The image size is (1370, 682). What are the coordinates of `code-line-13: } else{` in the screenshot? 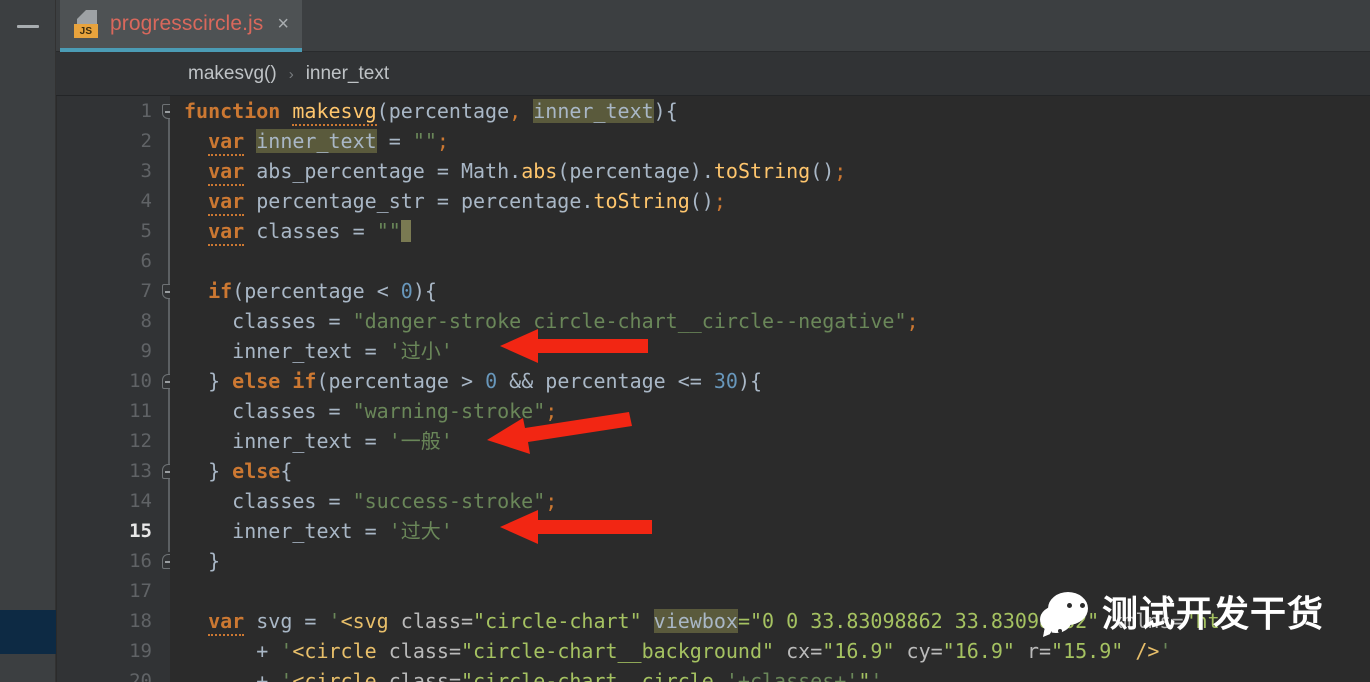 It's located at (238, 471).